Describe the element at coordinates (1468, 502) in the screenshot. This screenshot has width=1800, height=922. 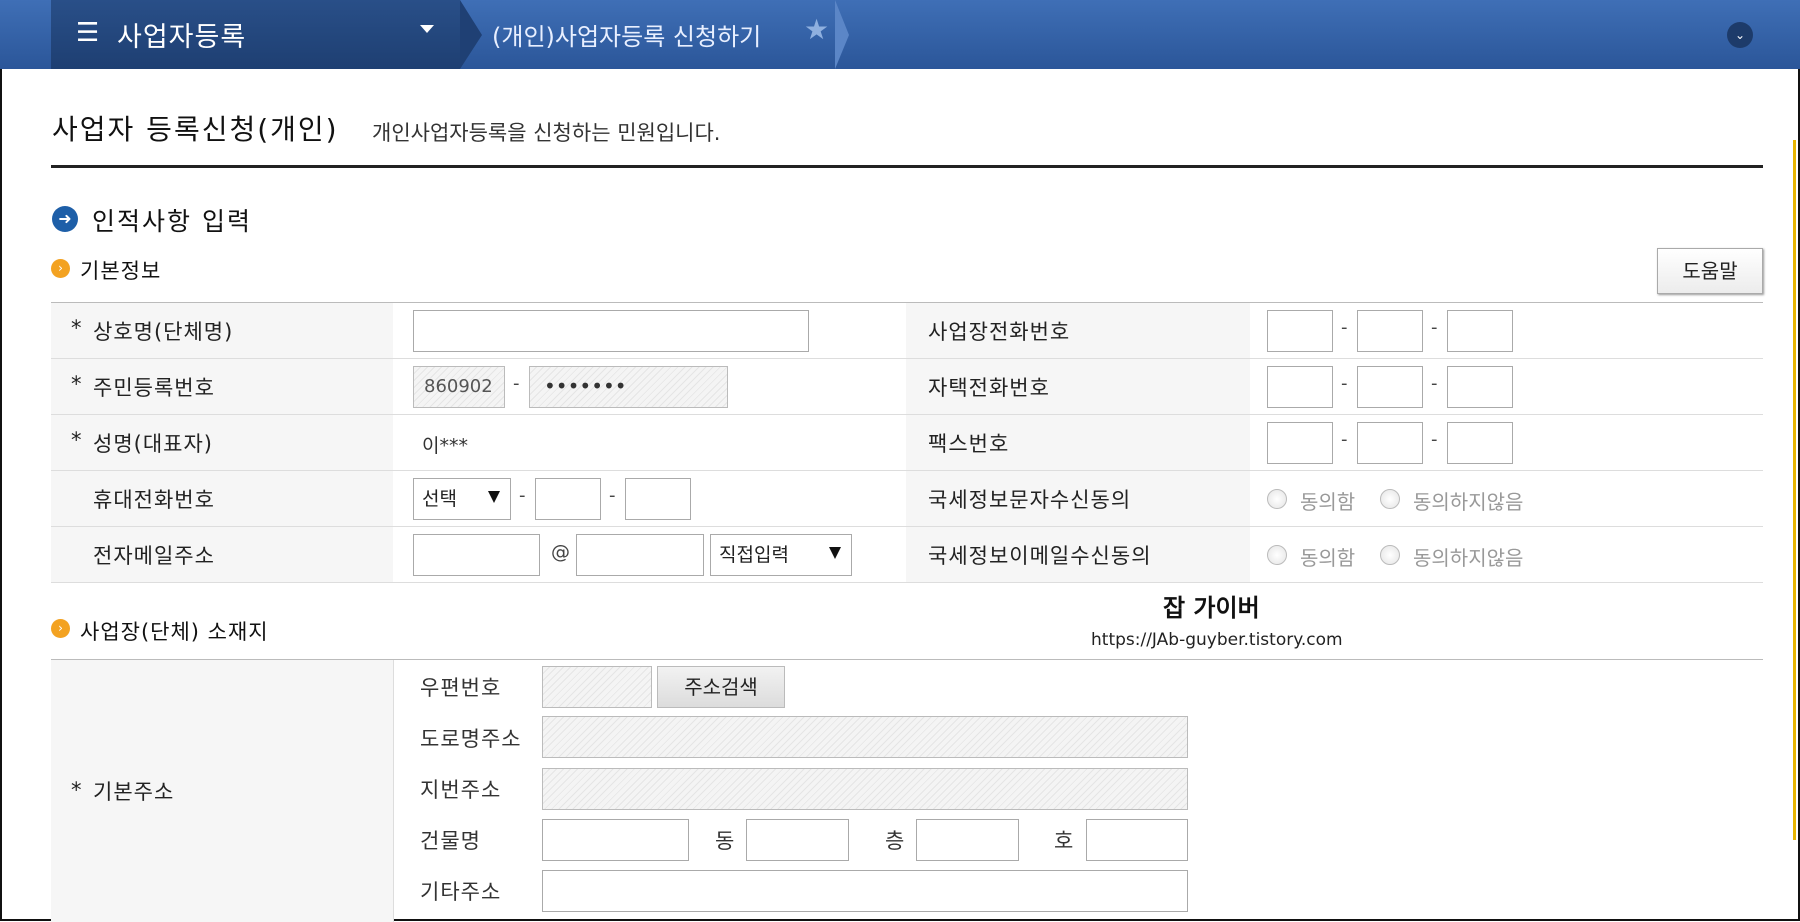
I see `sms-disagree-label: 동의하지않음` at that location.